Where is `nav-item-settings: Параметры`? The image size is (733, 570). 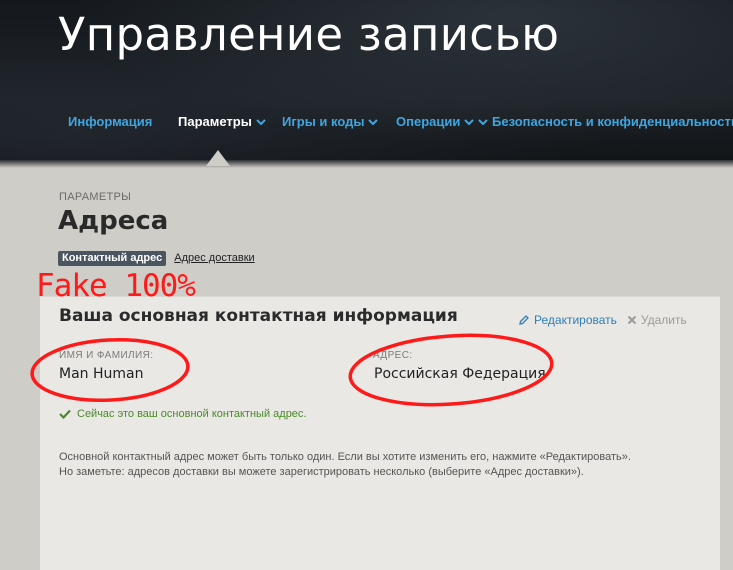
nav-item-settings: Параметры is located at coordinates (222, 121).